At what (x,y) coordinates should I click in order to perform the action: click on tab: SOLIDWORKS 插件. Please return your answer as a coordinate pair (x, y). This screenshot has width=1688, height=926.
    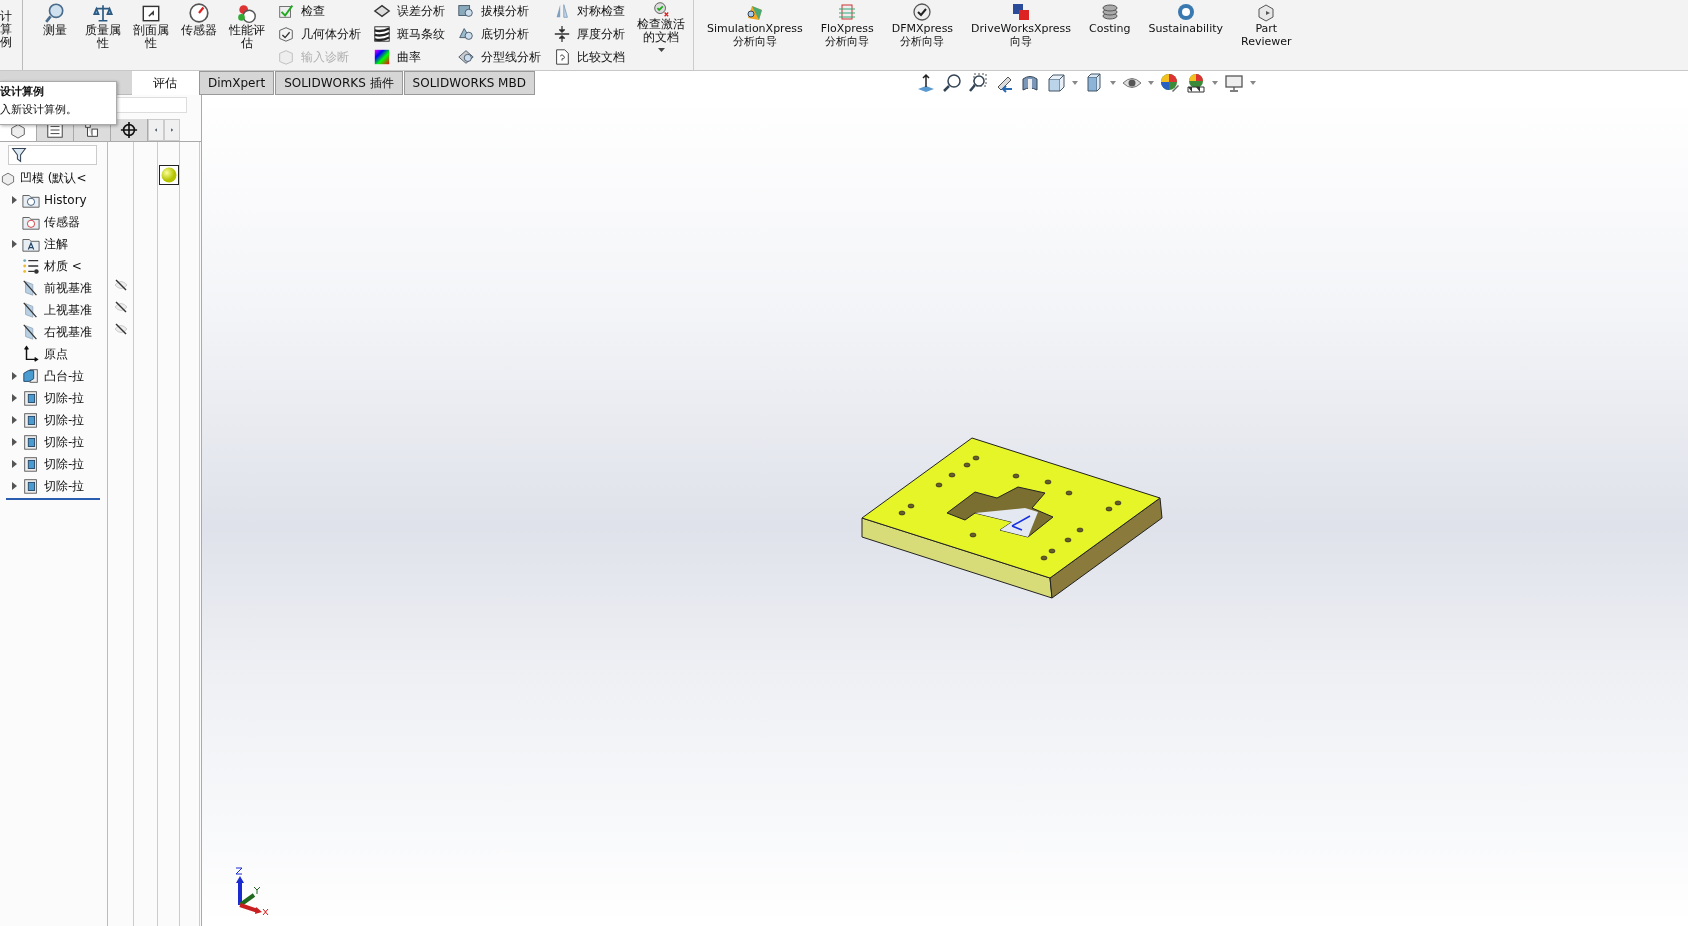
    Looking at the image, I should click on (339, 83).